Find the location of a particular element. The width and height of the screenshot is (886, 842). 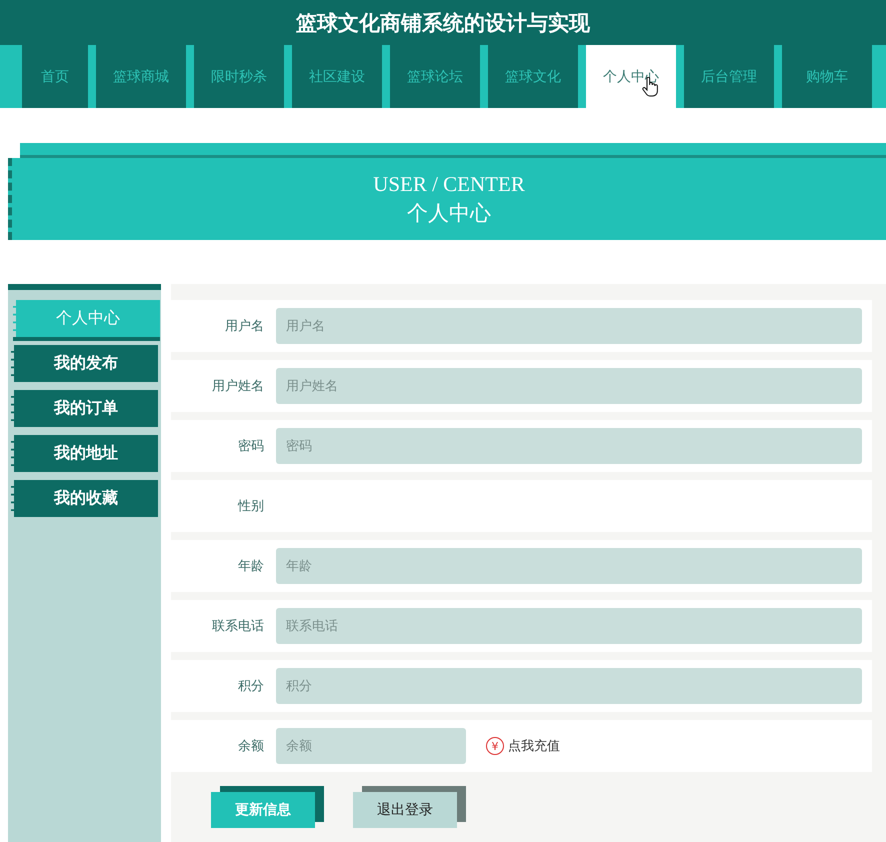

input-field: 积分 is located at coordinates (569, 686).